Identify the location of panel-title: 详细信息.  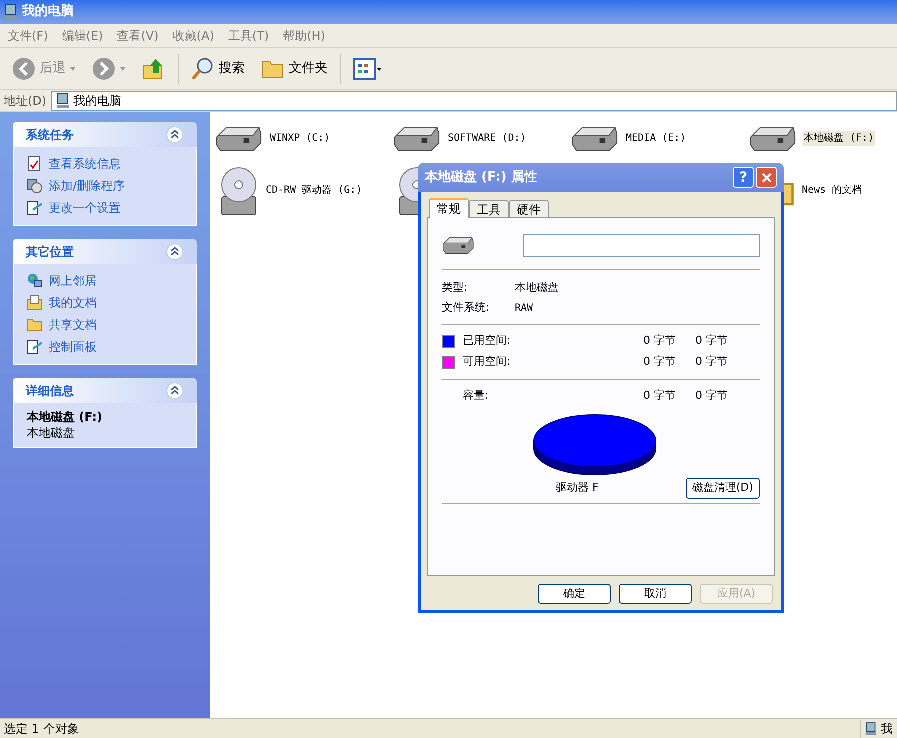
(50, 391).